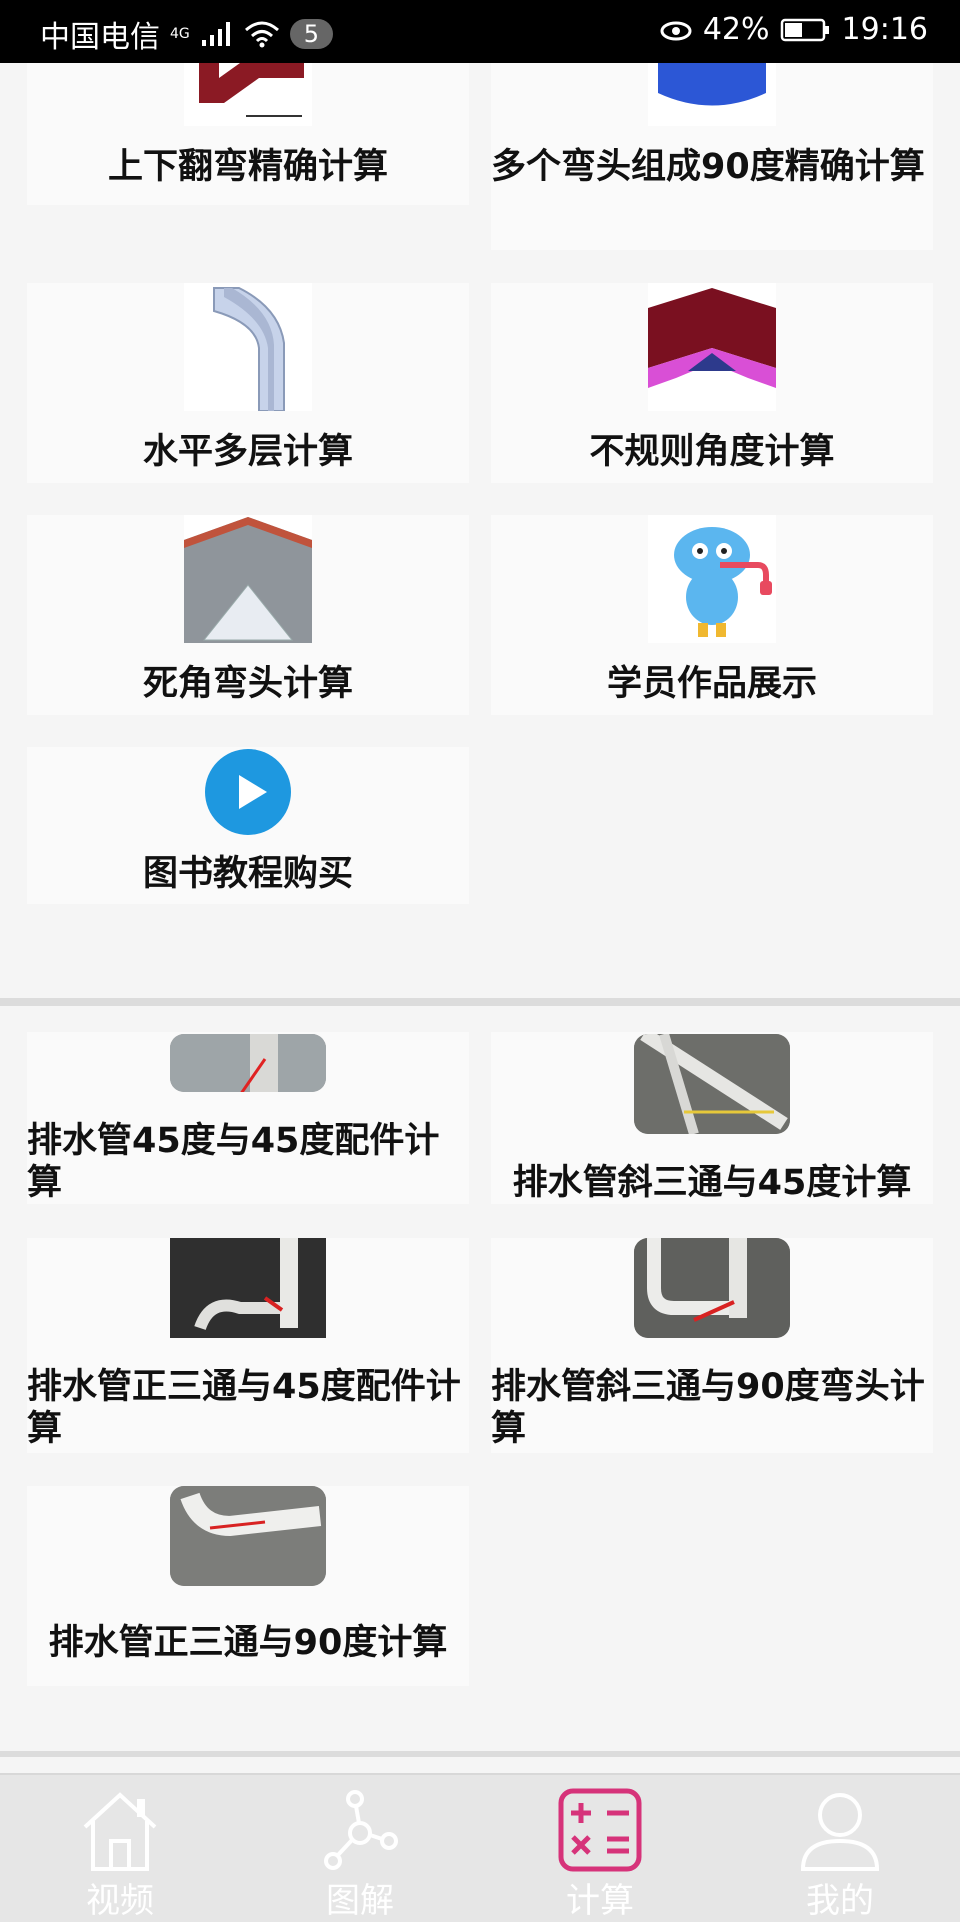 This screenshot has width=960, height=1922. What do you see at coordinates (247, 874) in the screenshot?
I see `card-title: 图书教程购买` at bounding box center [247, 874].